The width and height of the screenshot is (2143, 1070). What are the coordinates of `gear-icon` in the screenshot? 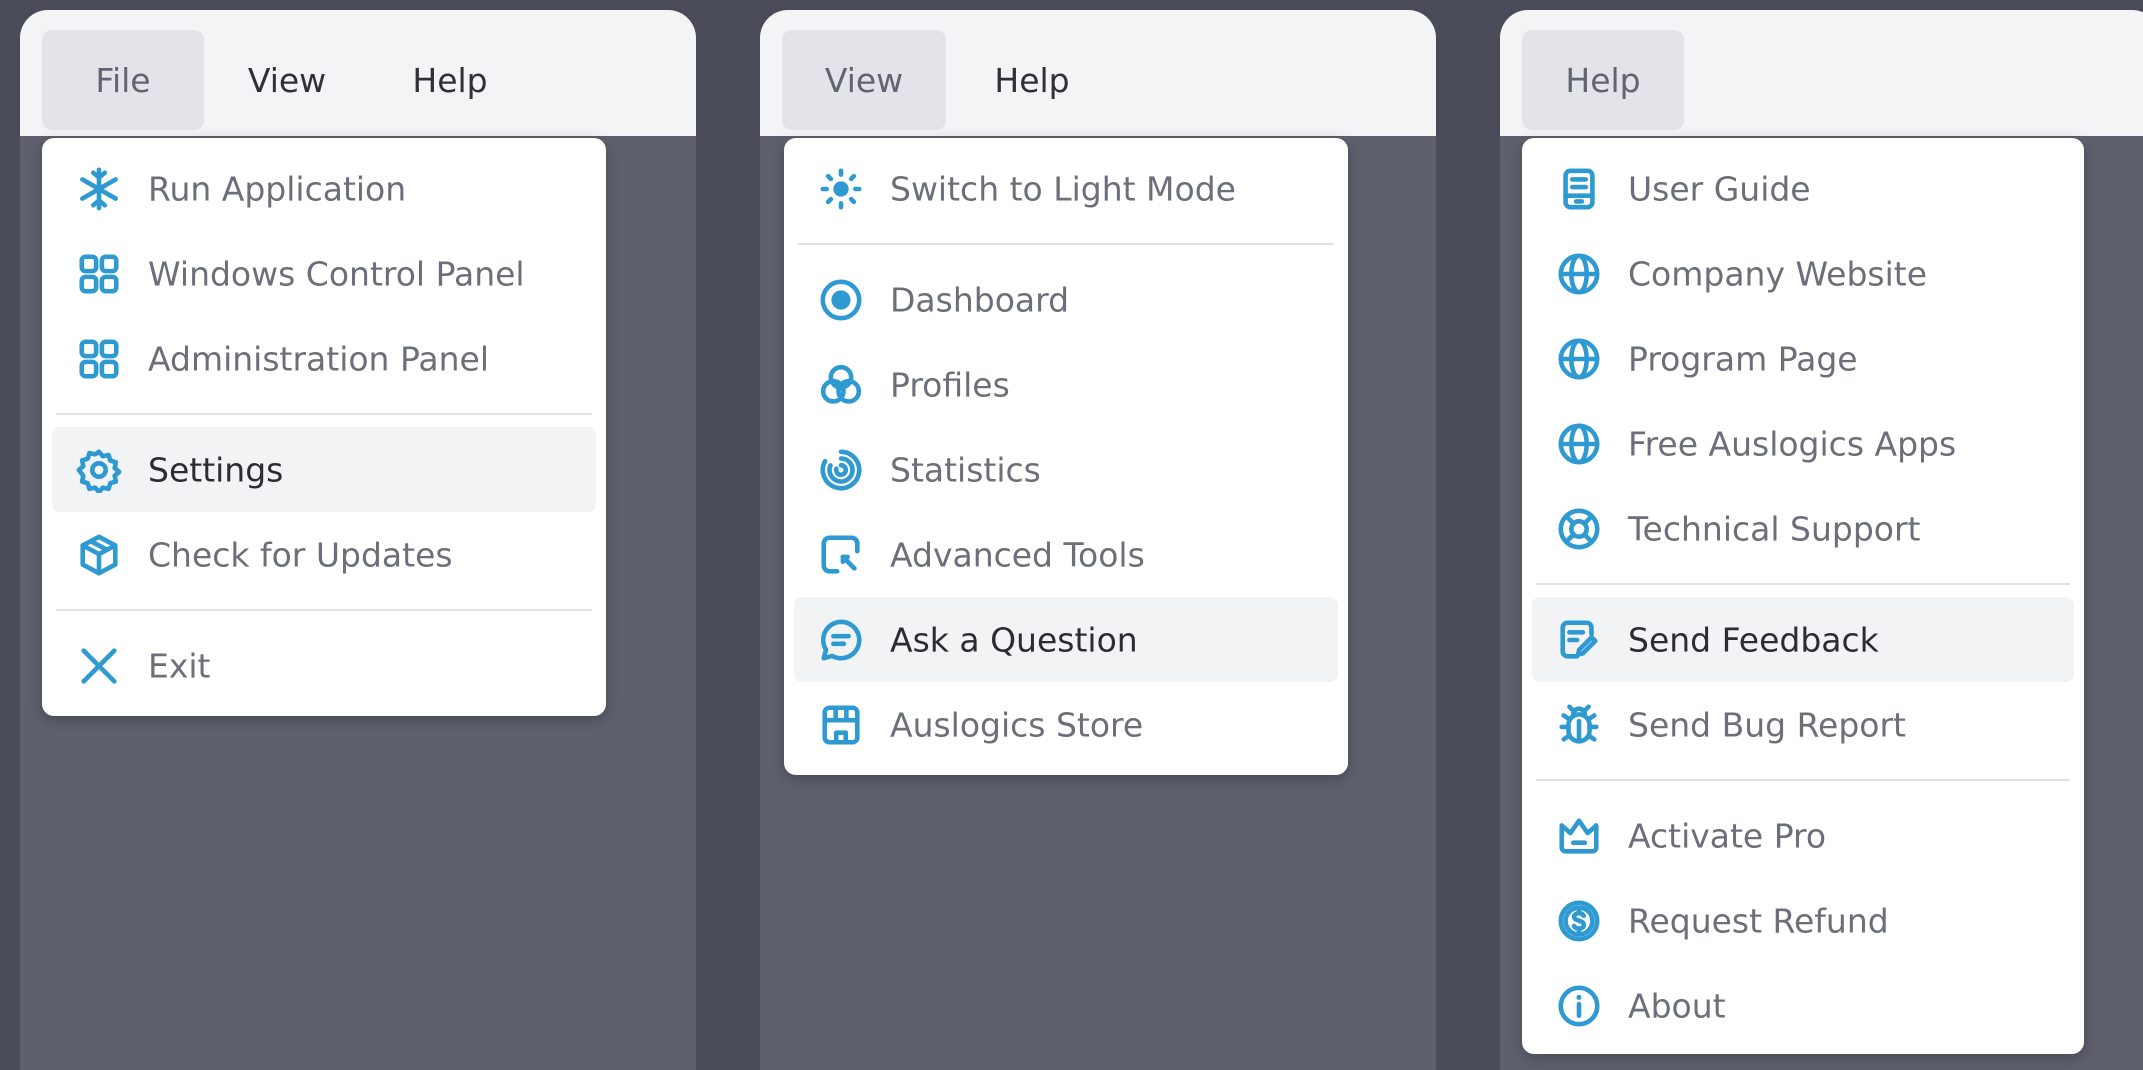 It's located at (99, 470).